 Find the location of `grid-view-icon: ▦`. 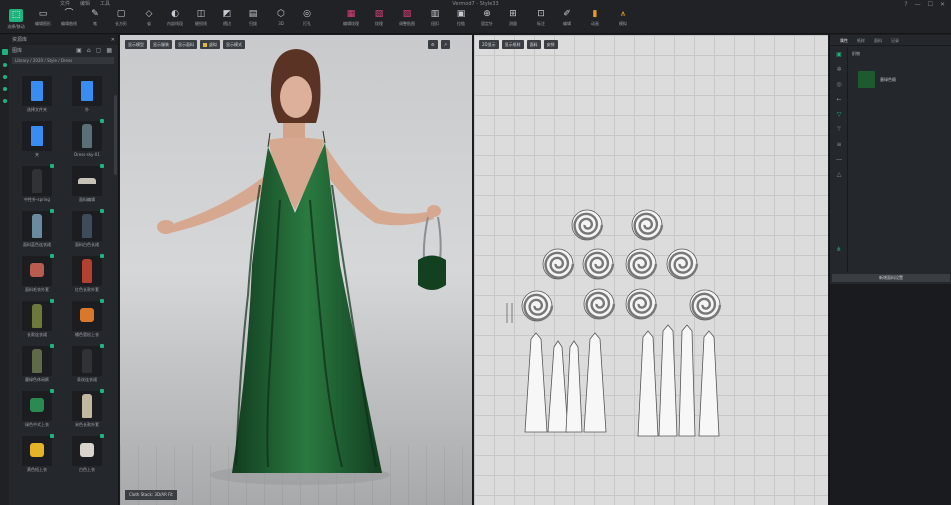

grid-view-icon: ▦ is located at coordinates (109, 50).